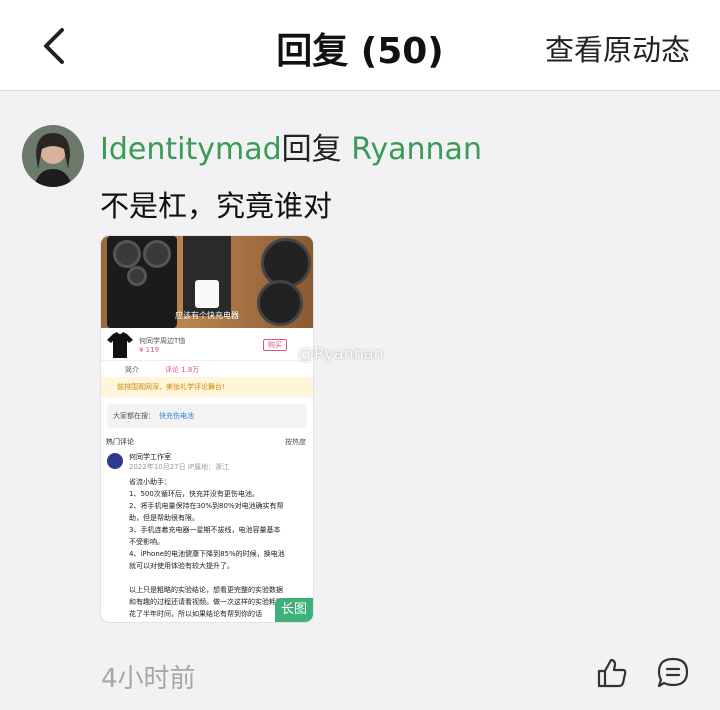  Describe the element at coordinates (120, 345) in the screenshot. I see `tshirt-icon` at that location.